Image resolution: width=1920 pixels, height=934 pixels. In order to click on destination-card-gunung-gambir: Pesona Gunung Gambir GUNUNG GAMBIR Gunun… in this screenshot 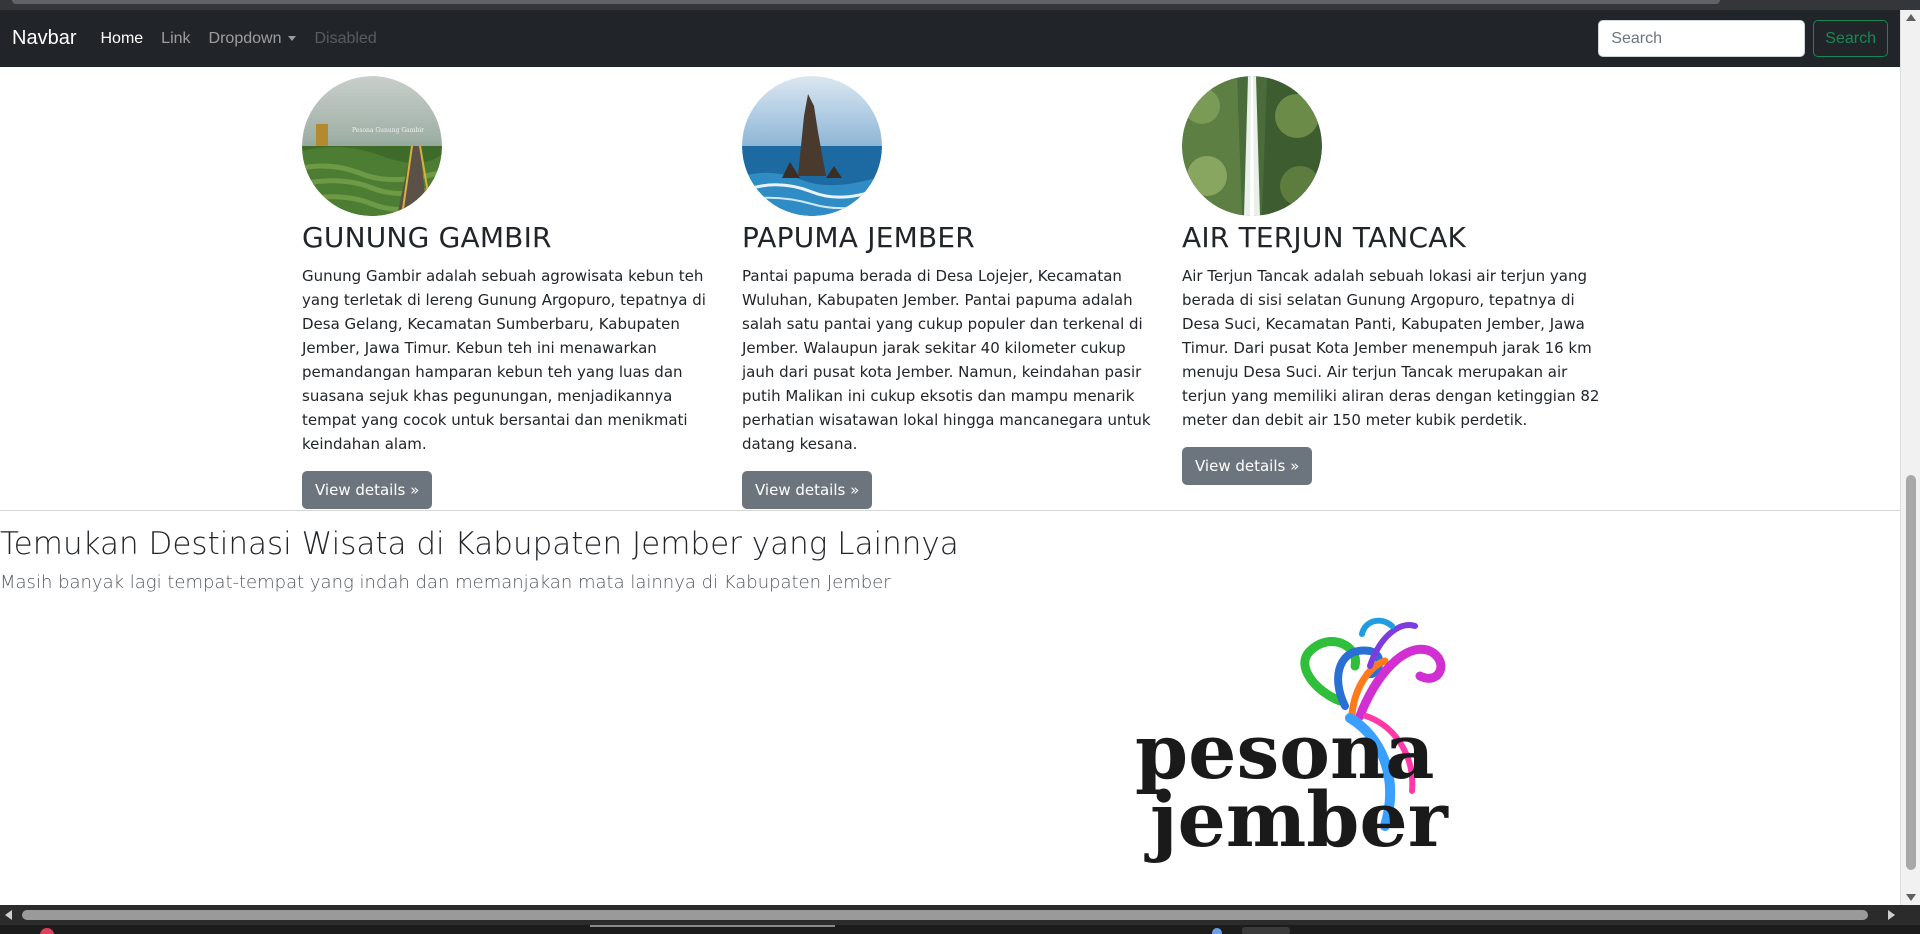, I will do `click(512, 292)`.